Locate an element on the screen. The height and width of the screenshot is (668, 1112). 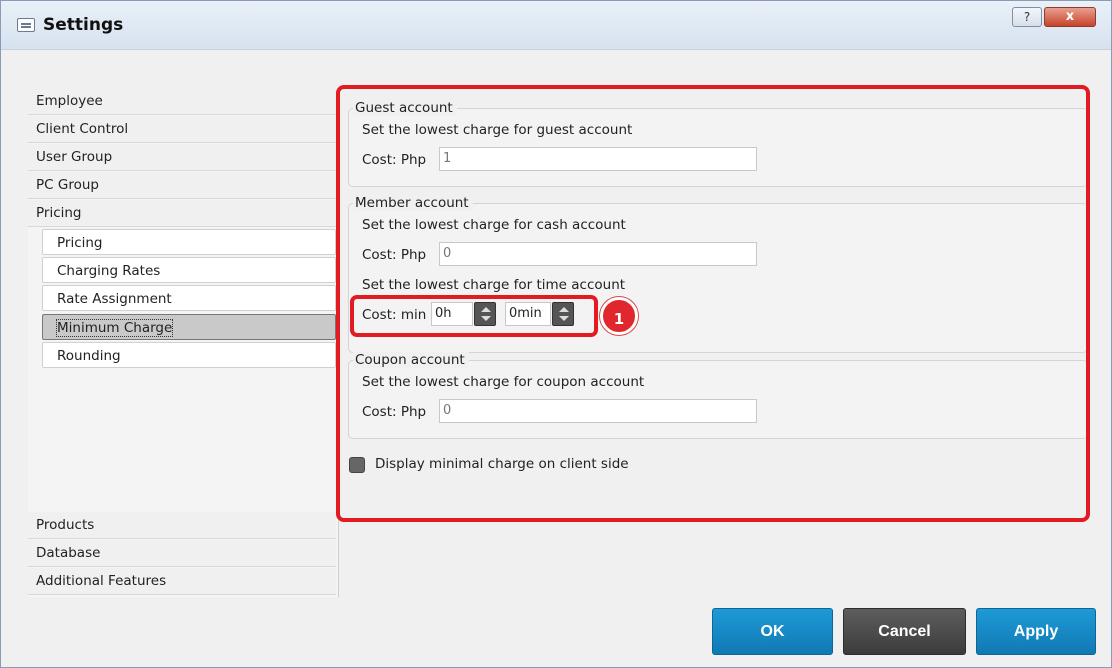
nav-sub-rounding: Rounding is located at coordinates (189, 355).